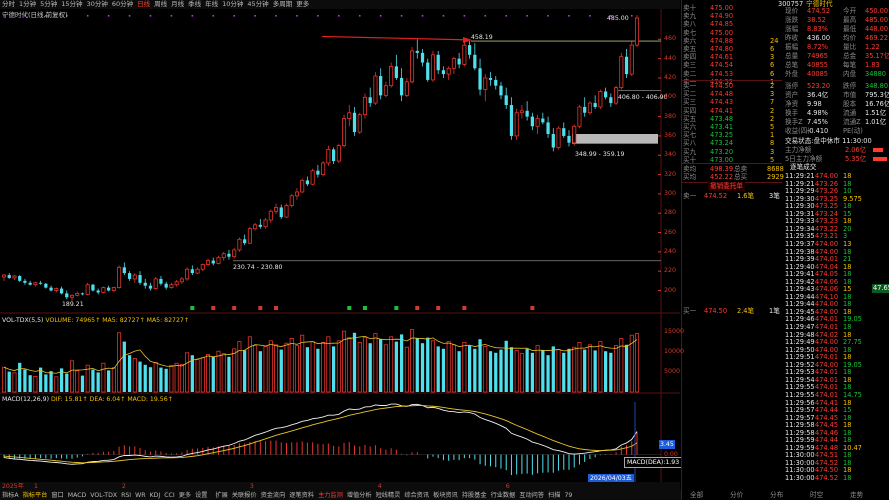  What do you see at coordinates (816, 495) in the screenshot?
I see `right-tab-3: 时空` at bounding box center [816, 495].